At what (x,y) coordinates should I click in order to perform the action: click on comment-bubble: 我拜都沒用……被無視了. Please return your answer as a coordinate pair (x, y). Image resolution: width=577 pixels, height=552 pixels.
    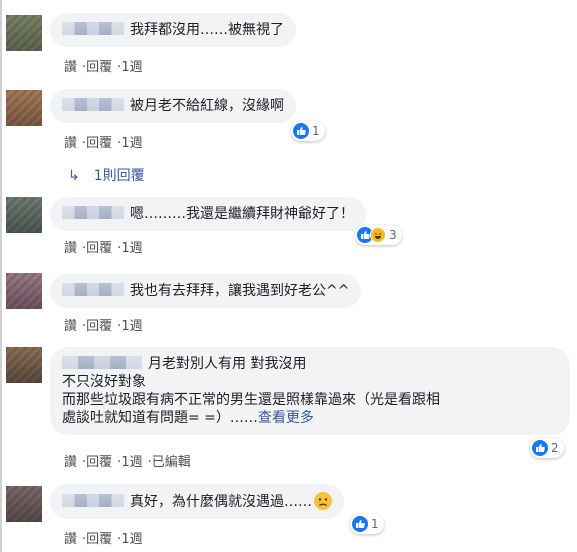
    Looking at the image, I should click on (173, 30).